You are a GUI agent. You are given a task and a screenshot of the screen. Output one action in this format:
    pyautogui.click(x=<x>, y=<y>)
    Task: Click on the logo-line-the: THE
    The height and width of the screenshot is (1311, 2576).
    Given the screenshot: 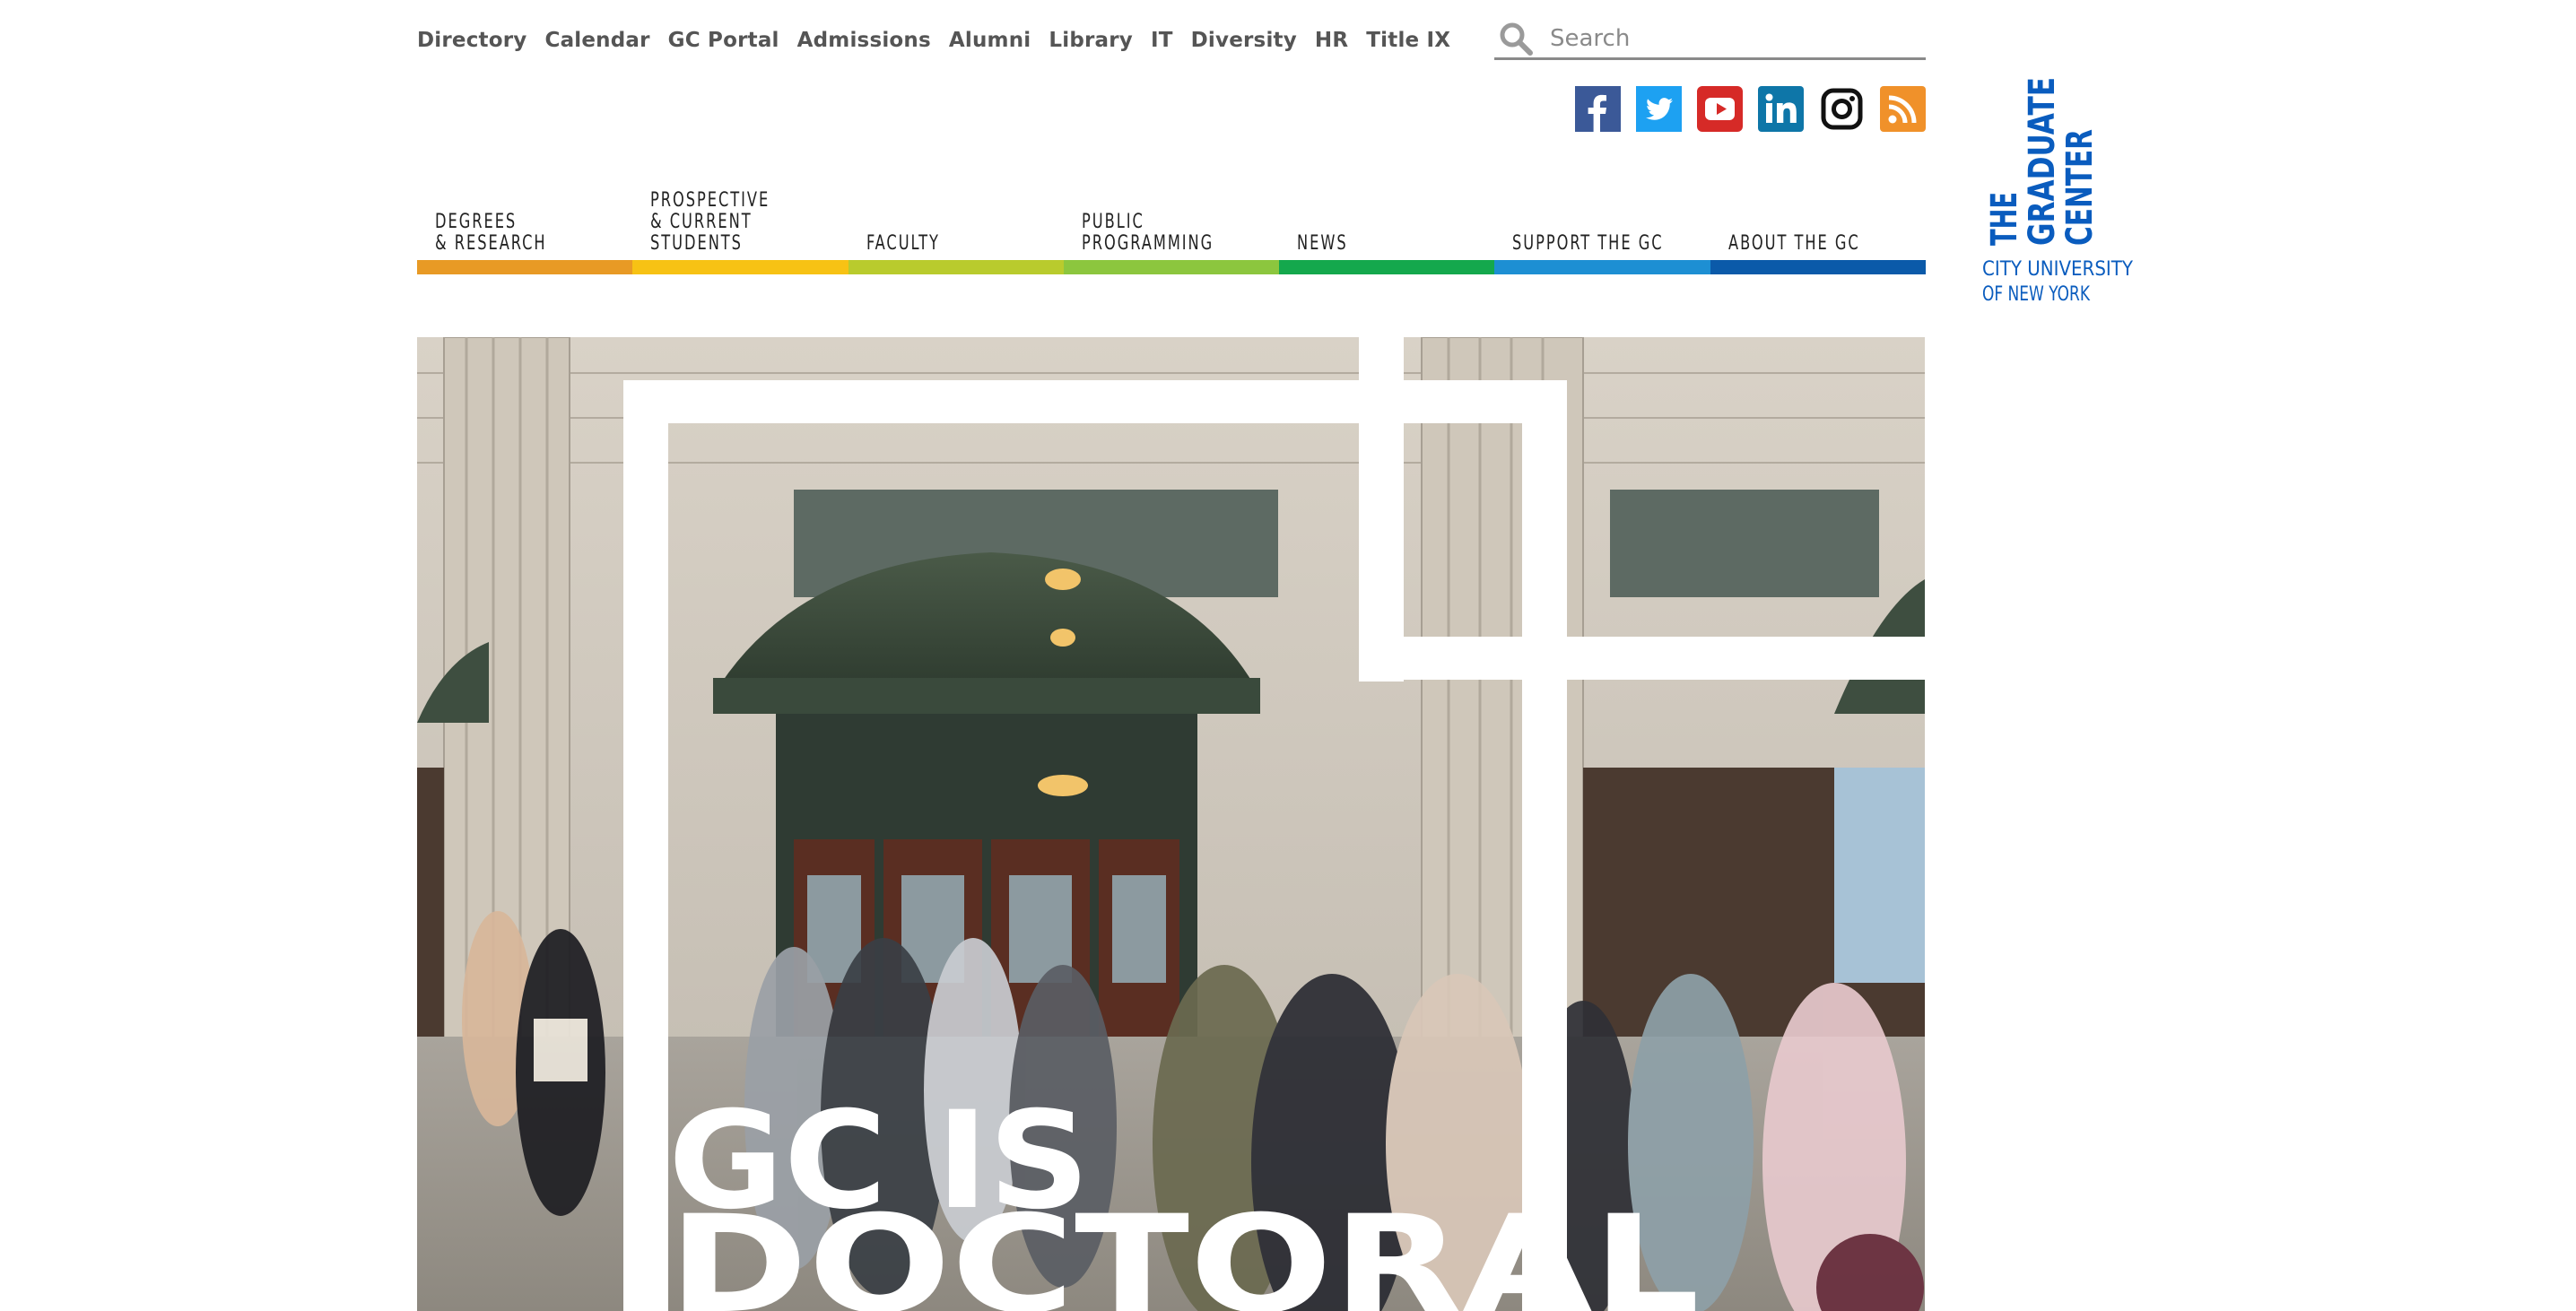 What is the action you would take?
    pyautogui.click(x=2004, y=219)
    